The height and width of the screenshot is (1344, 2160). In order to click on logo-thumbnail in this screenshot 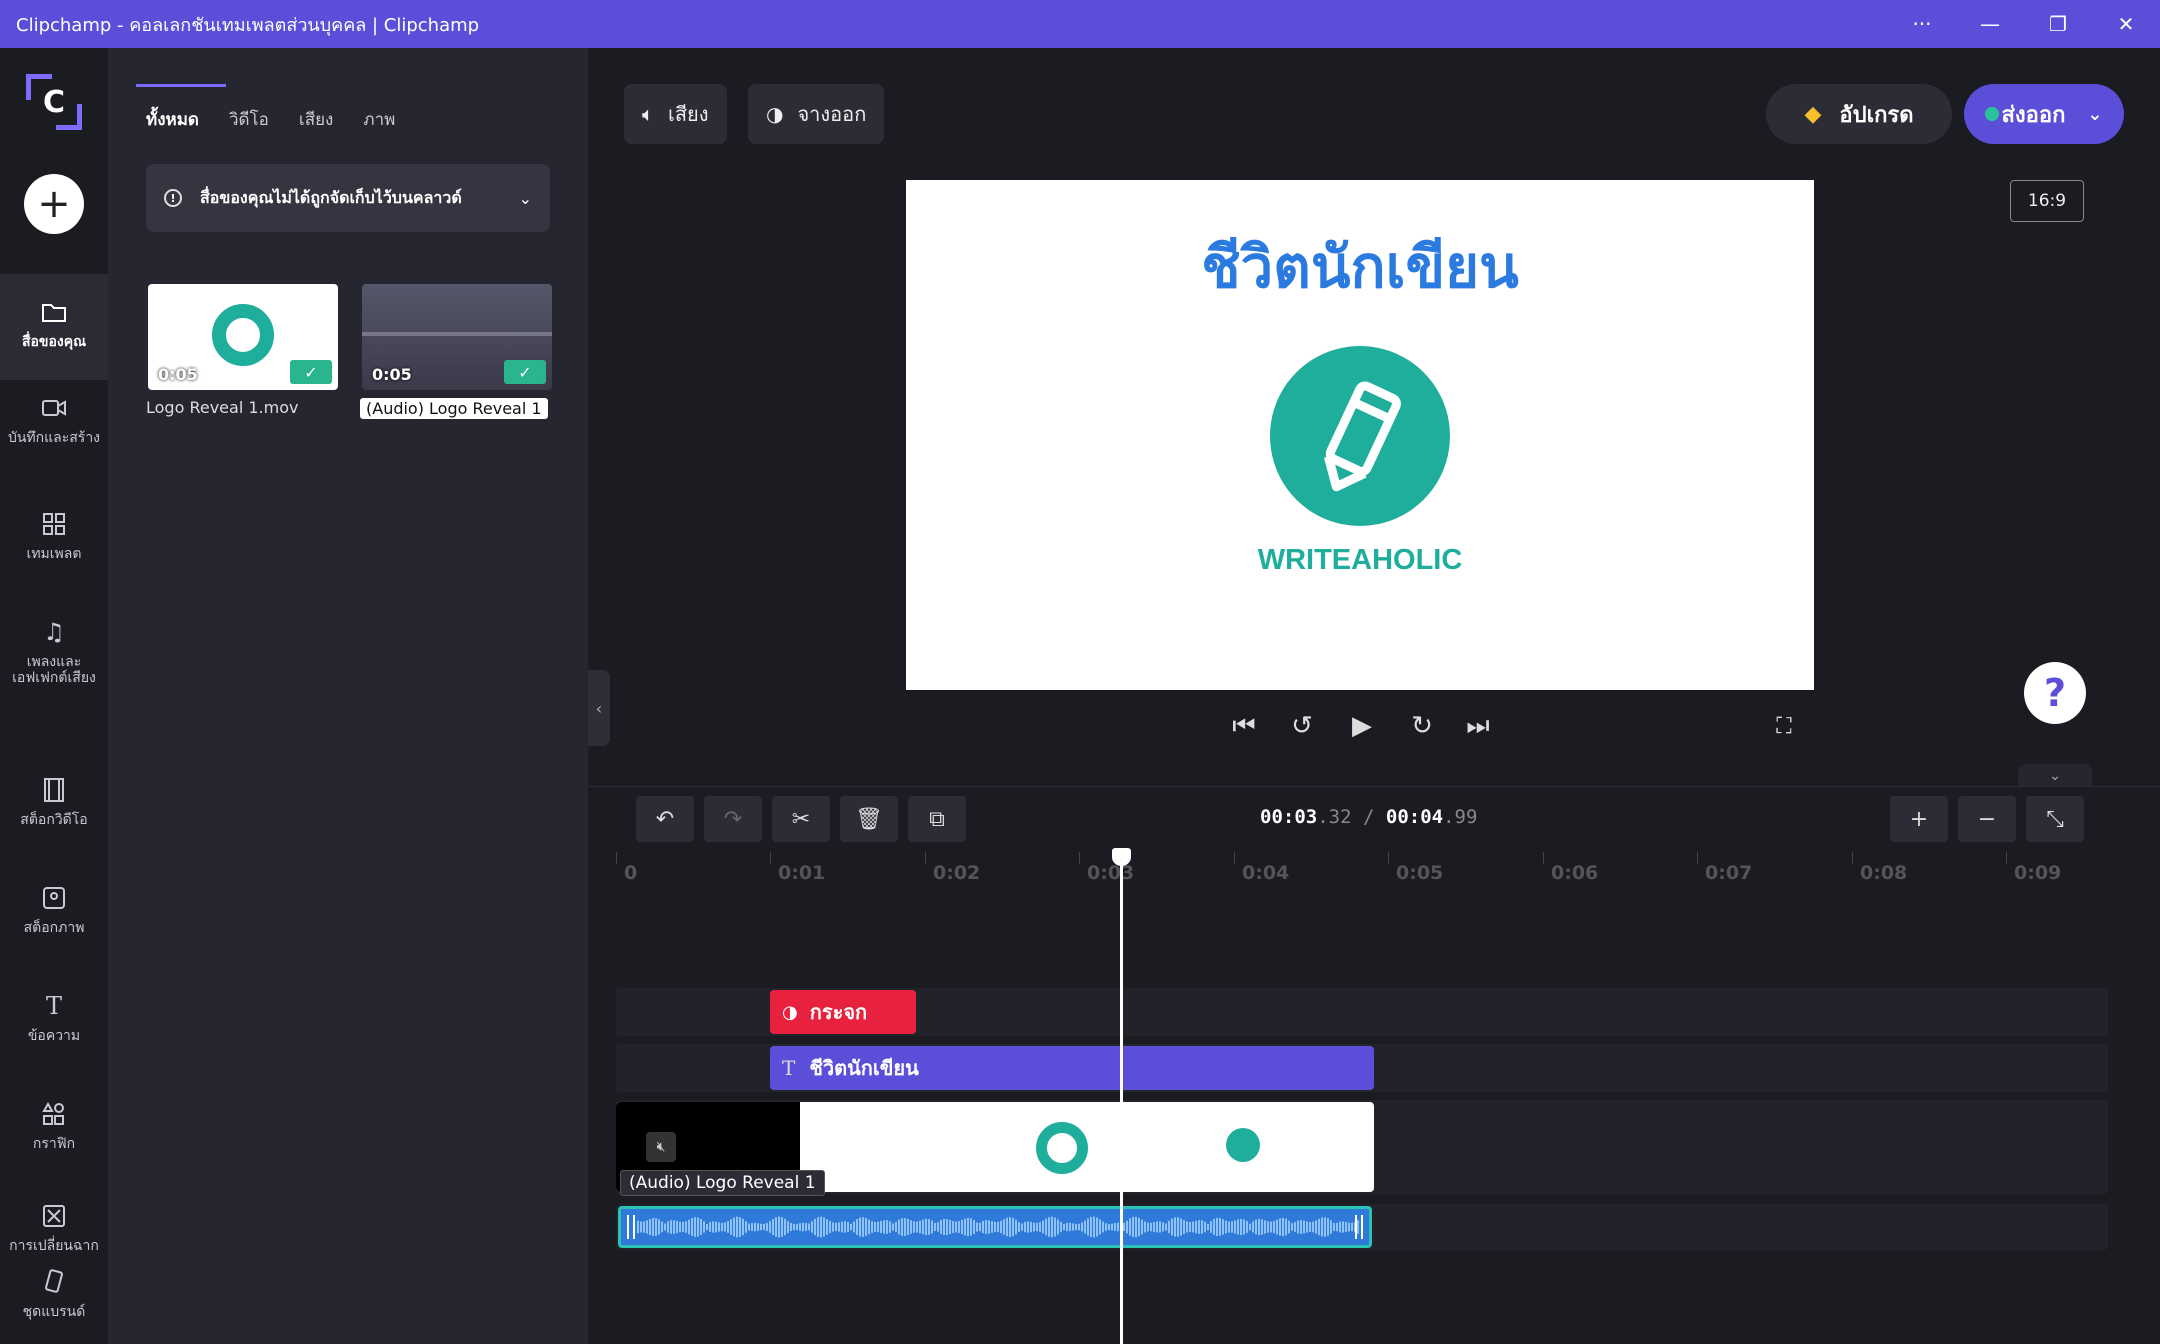, I will do `click(1243, 1145)`.